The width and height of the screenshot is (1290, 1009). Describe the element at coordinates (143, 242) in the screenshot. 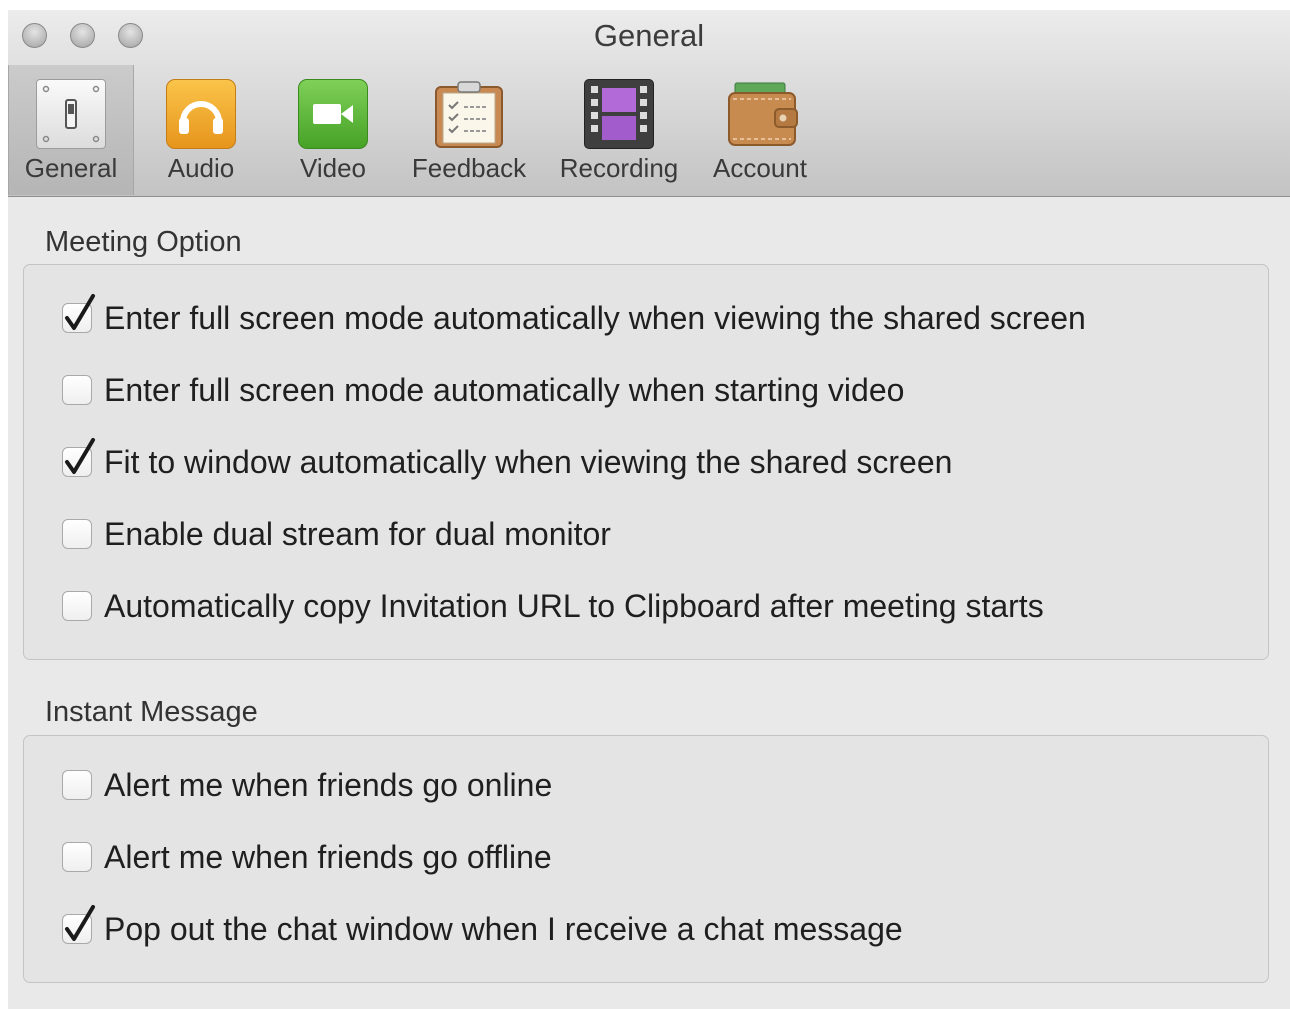

I see `meeting-option-heading: Meeting Option` at that location.